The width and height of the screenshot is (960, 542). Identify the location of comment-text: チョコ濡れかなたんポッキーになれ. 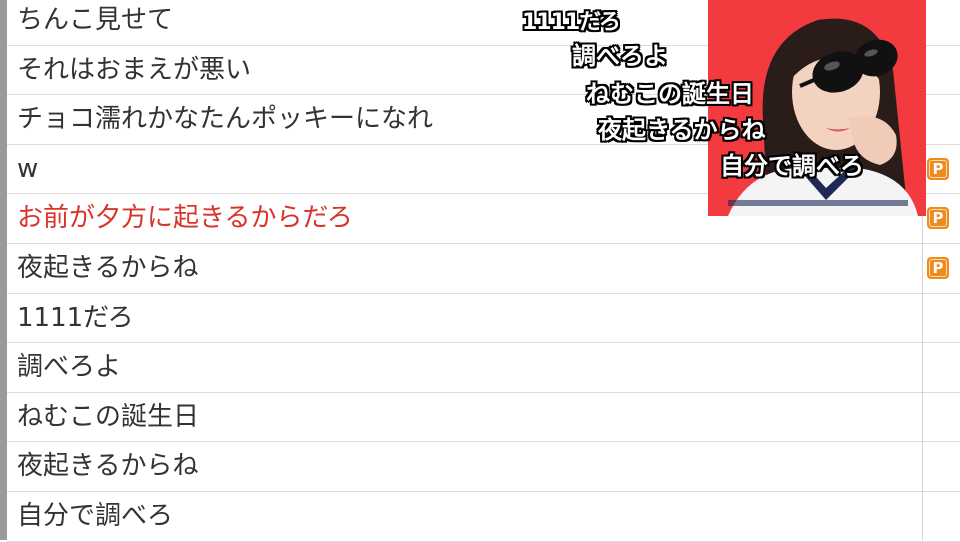
(225, 119).